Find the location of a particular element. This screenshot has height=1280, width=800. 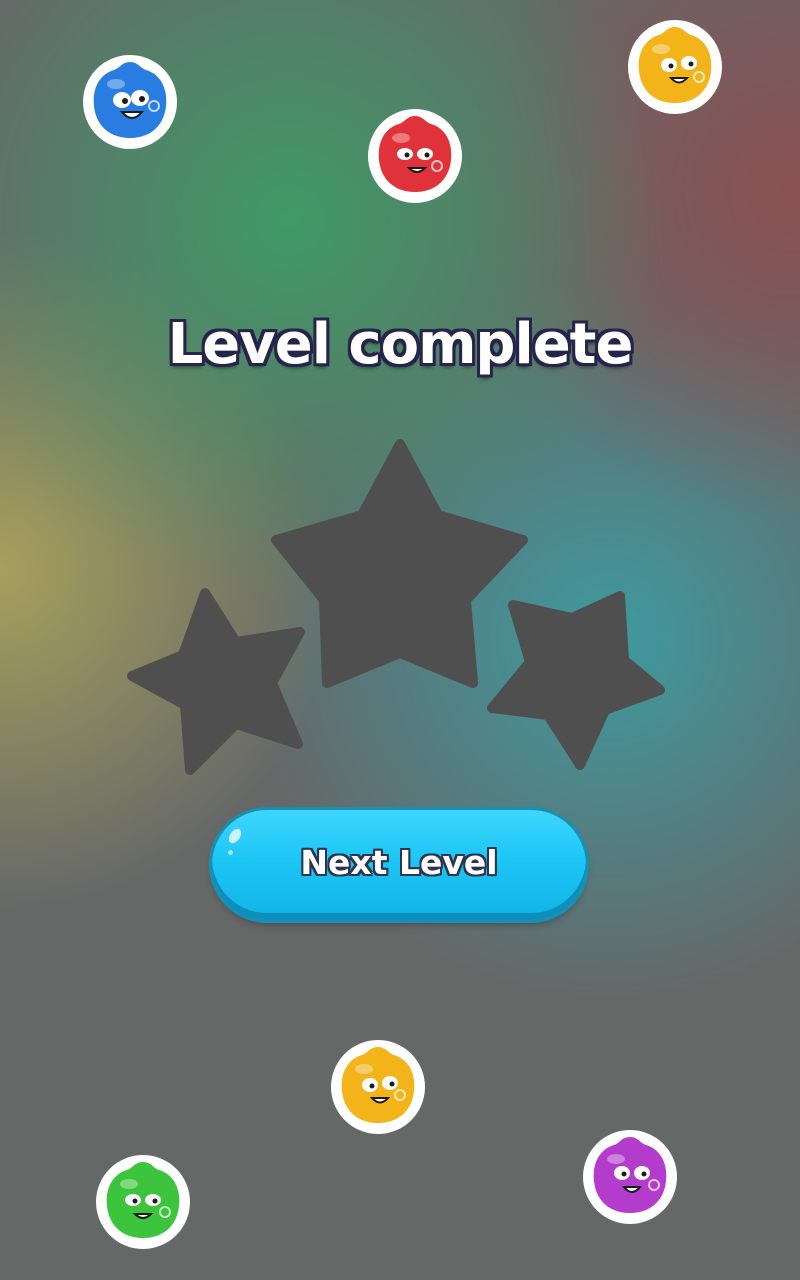

button-shine is located at coordinates (235, 836).